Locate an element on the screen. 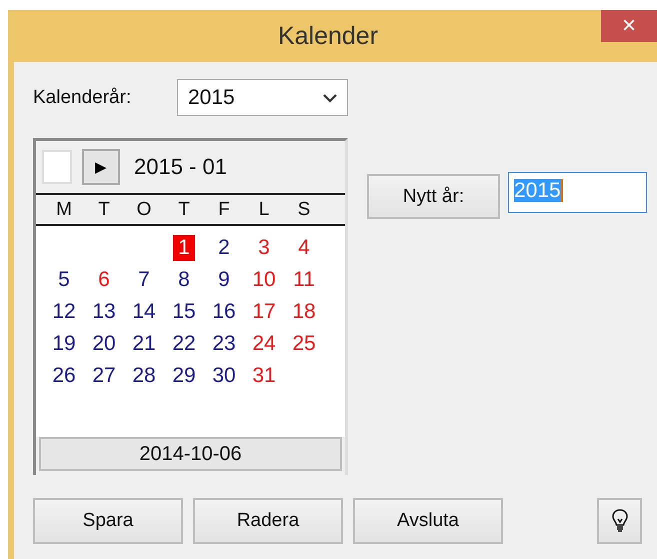 The width and height of the screenshot is (657, 559). calendar-day: 11 is located at coordinates (304, 280).